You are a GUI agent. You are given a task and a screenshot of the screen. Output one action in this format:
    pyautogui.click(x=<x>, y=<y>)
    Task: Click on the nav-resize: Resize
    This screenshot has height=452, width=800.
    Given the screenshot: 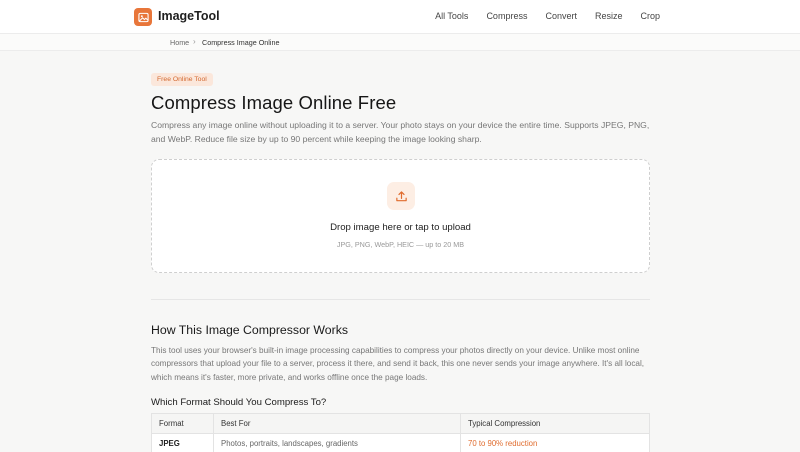 What is the action you would take?
    pyautogui.click(x=609, y=16)
    